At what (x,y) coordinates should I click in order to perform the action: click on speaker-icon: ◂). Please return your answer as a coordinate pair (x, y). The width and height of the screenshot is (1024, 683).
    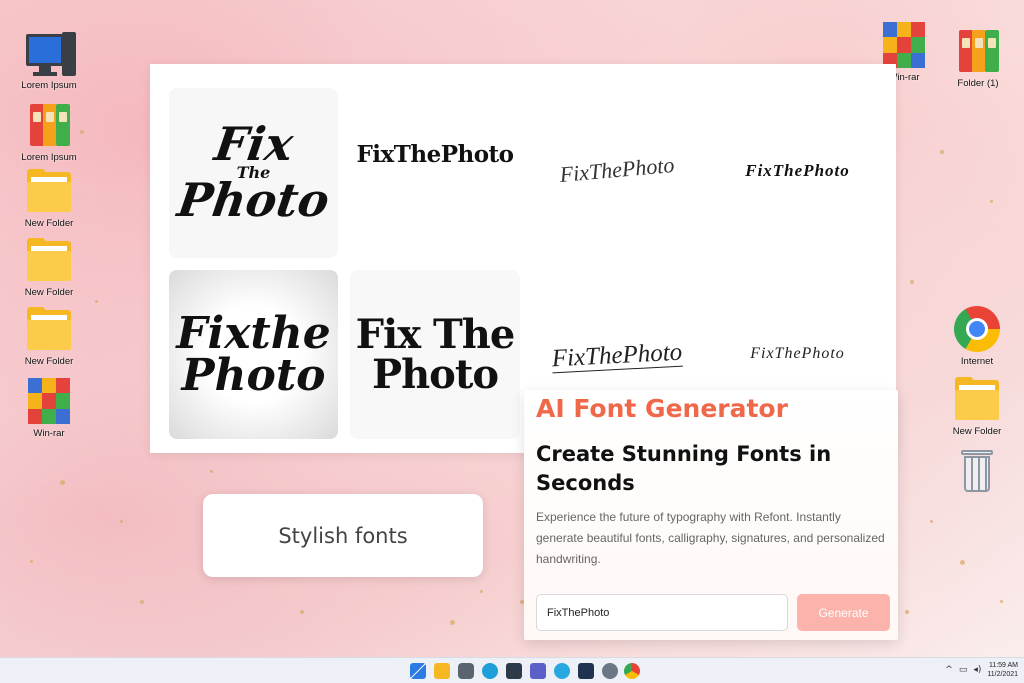
    Looking at the image, I should click on (977, 670).